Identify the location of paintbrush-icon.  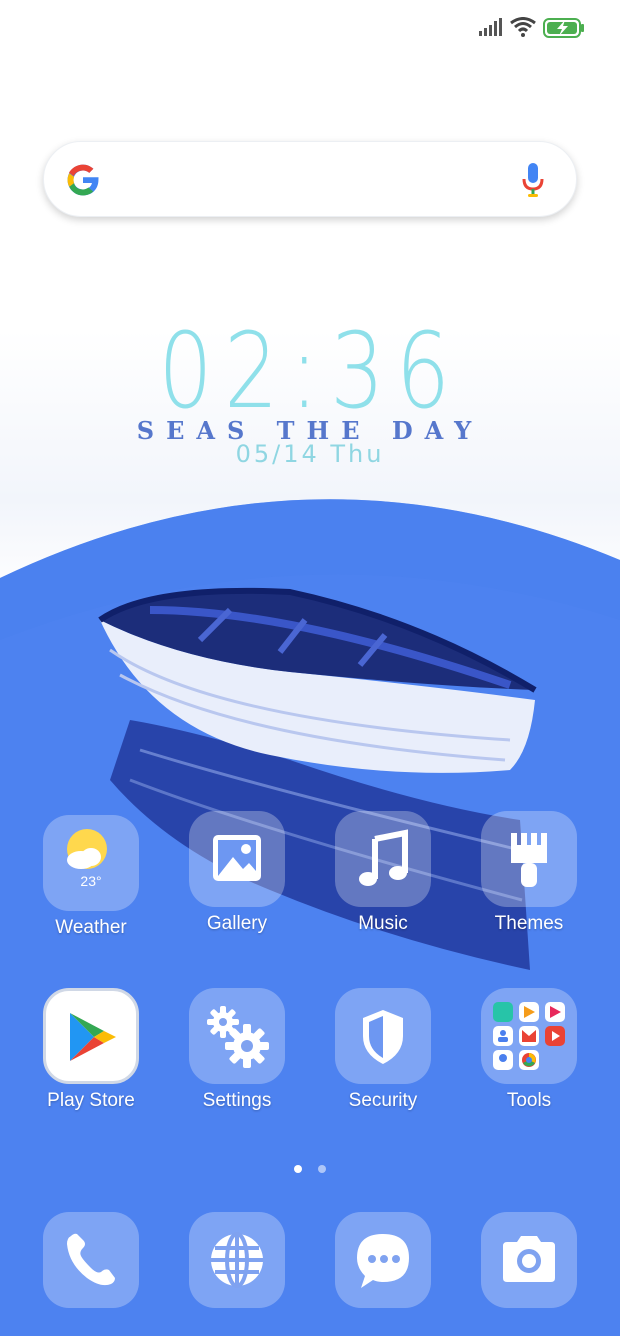
(529, 859).